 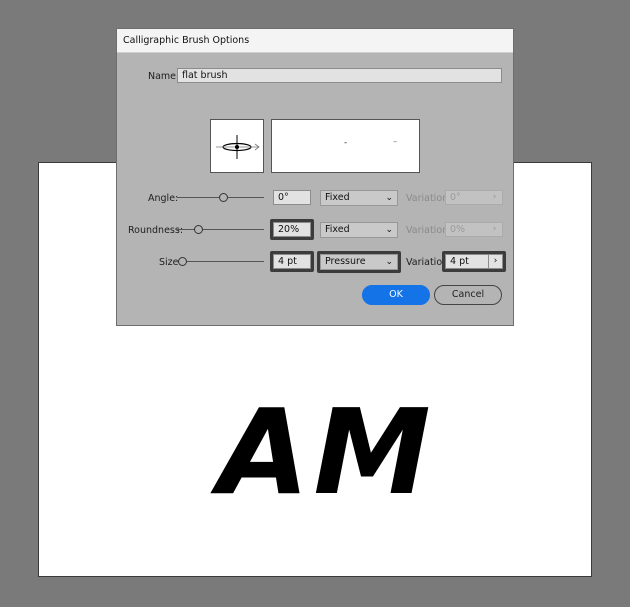 I want to click on name-label: Name:, so click(x=164, y=76).